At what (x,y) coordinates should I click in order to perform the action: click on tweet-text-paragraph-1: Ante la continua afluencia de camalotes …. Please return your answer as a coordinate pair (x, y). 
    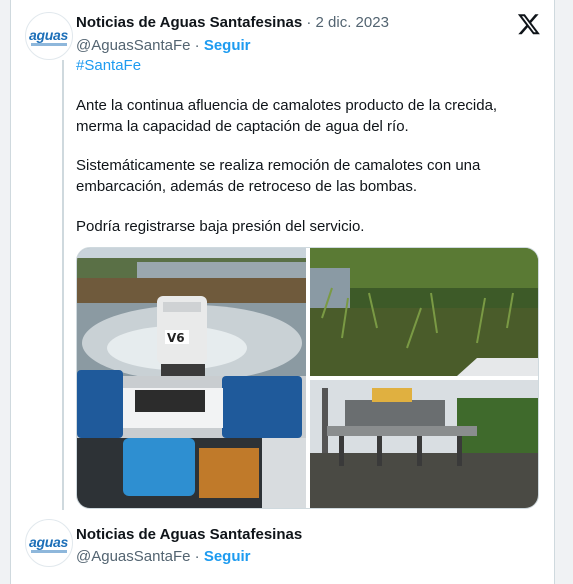
    Looking at the image, I should click on (287, 116).